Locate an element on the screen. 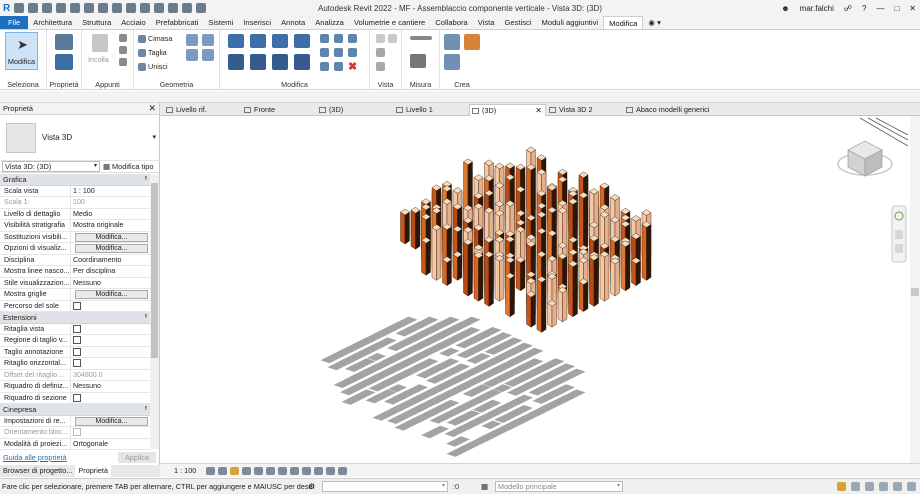  visual-style-icon is located at coordinates (222, 470).